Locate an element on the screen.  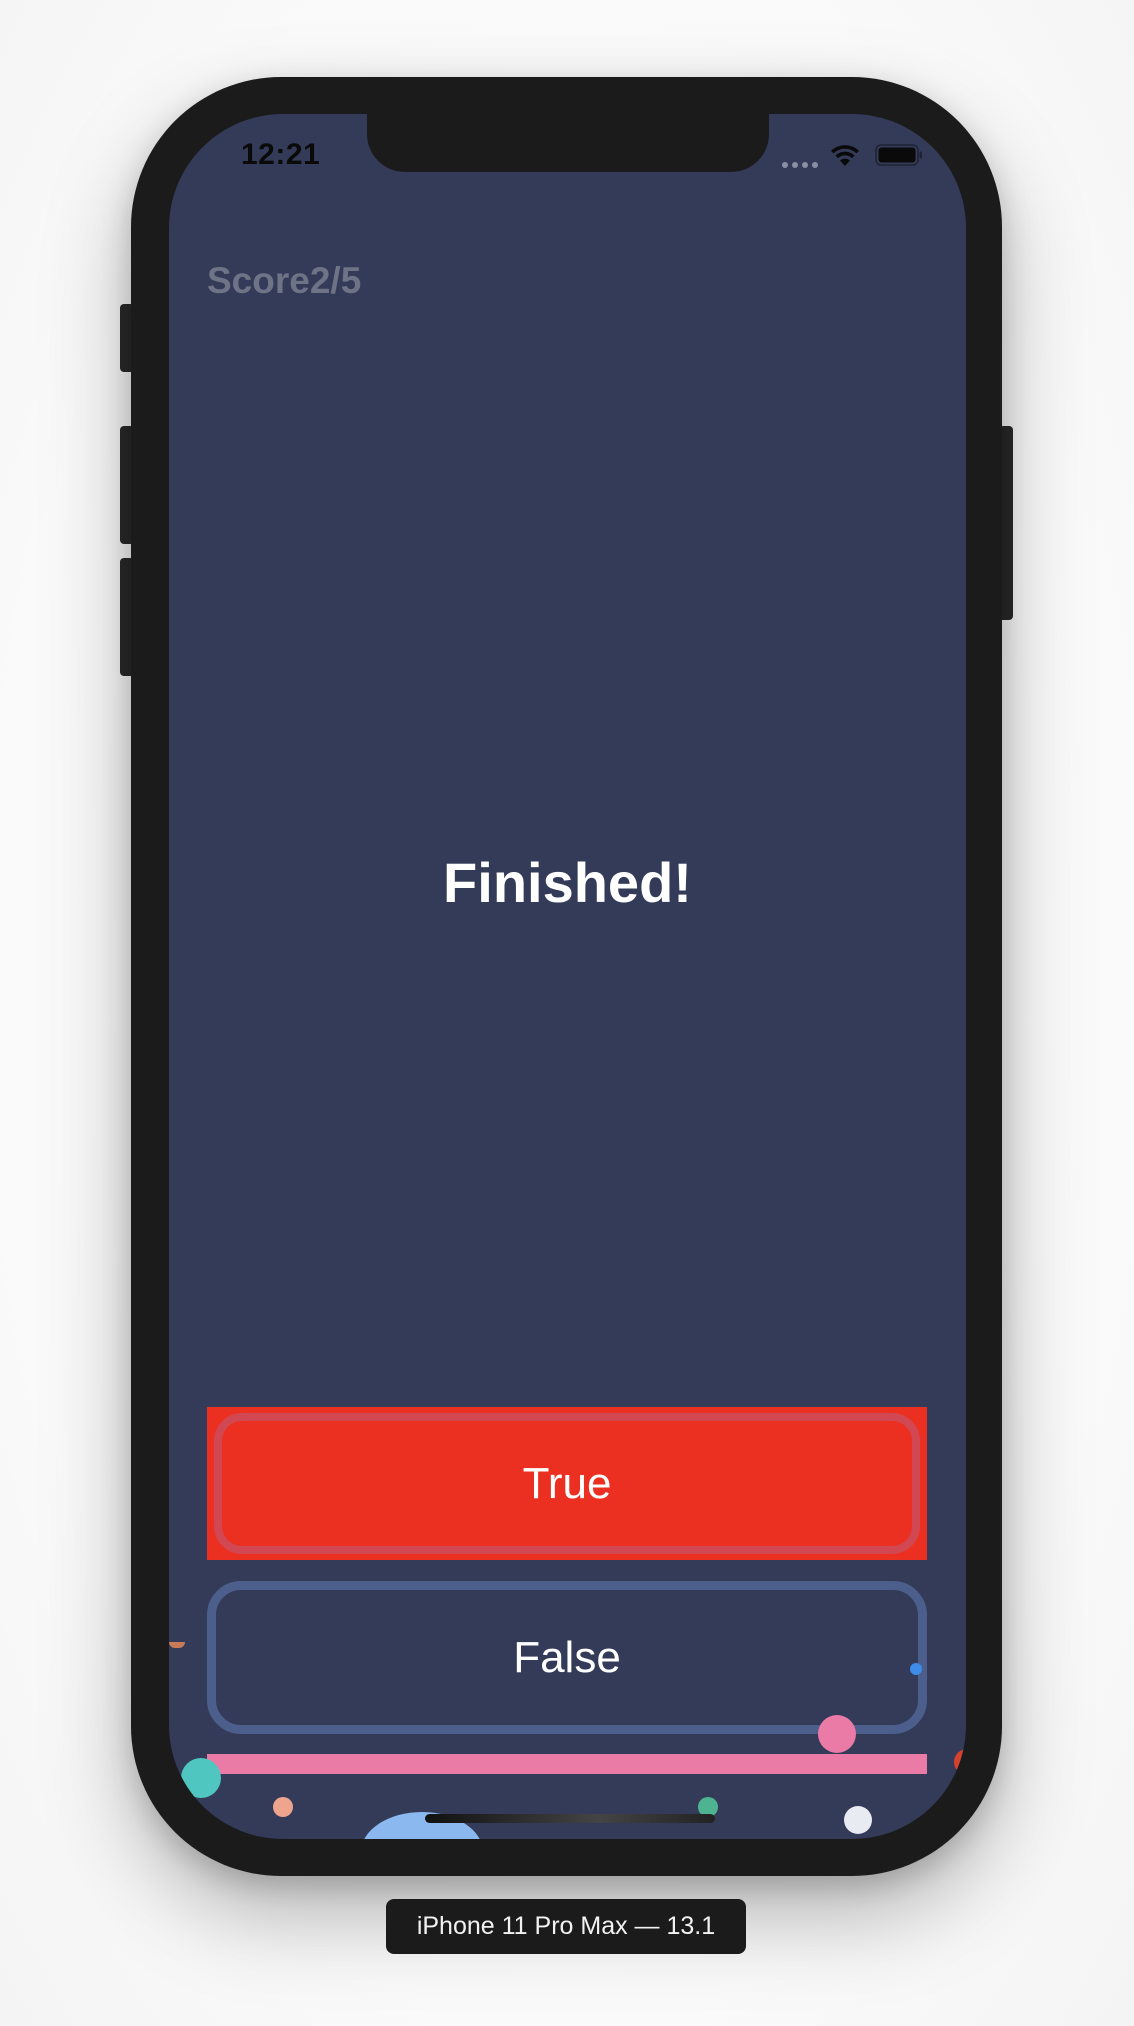
finished-message: Finished! is located at coordinates (567, 882).